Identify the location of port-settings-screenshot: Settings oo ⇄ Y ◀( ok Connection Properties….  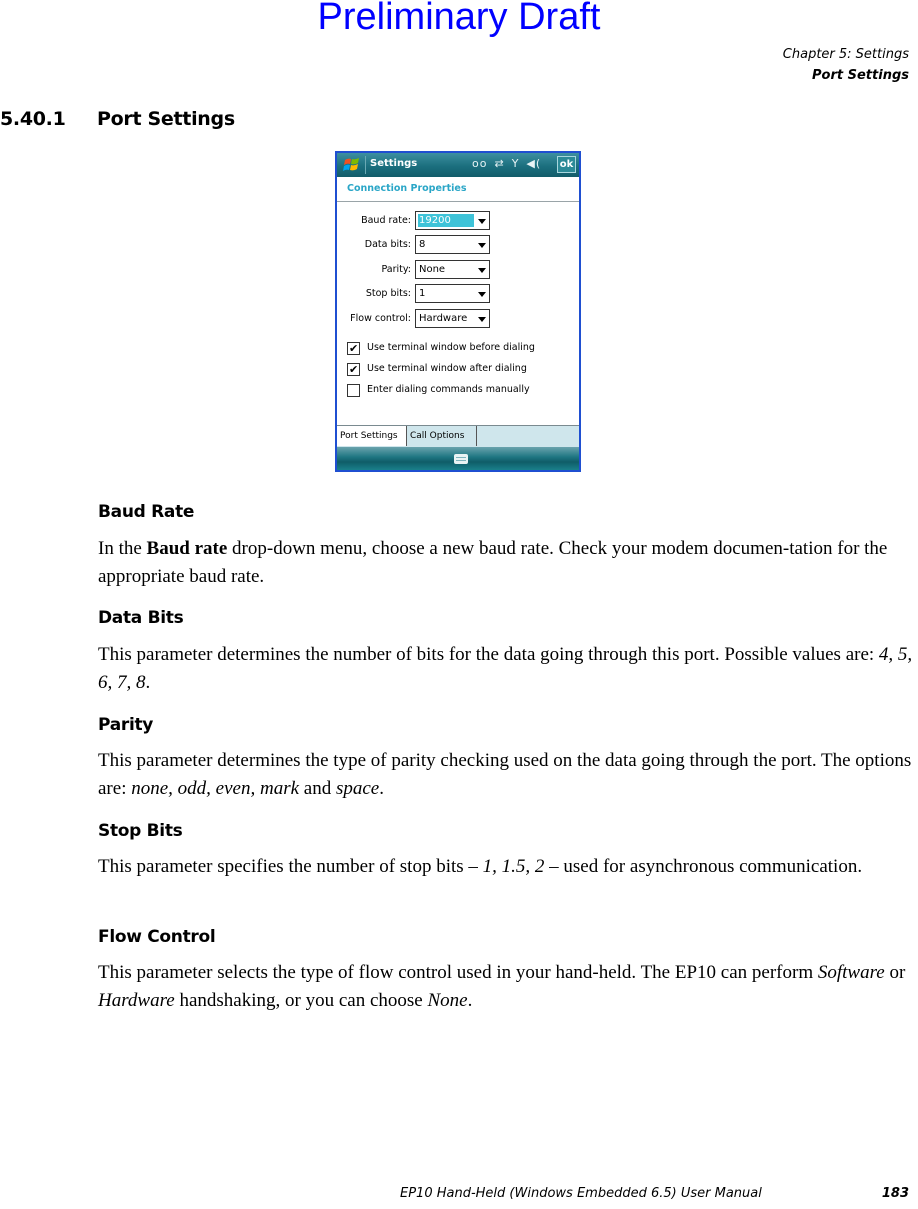
(458, 311).